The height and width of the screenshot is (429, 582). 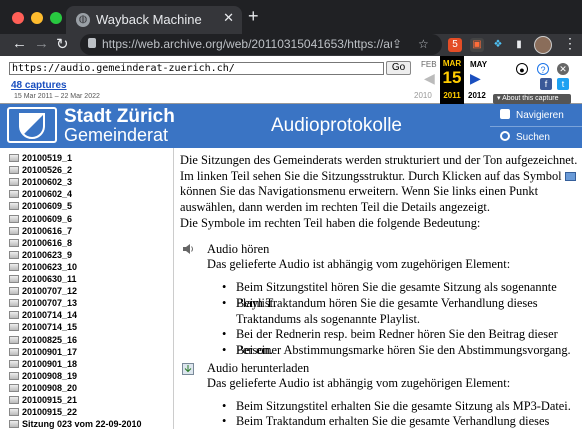 I want to click on session-label: 20100714_14, so click(x=50, y=315).